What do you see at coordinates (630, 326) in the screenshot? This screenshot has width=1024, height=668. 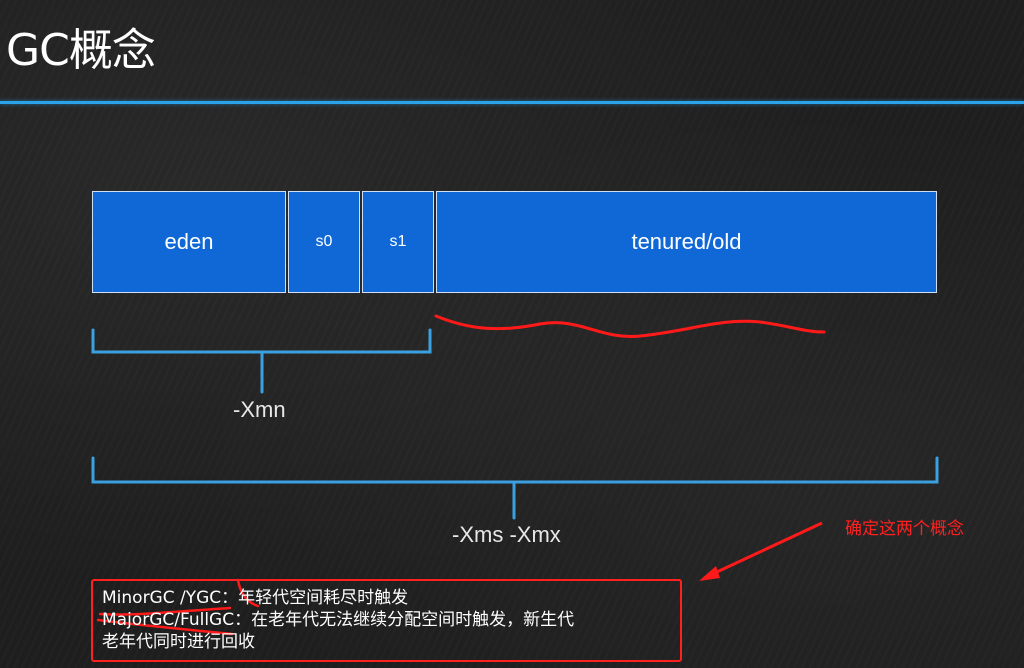 I see `tenured-squiggle` at bounding box center [630, 326].